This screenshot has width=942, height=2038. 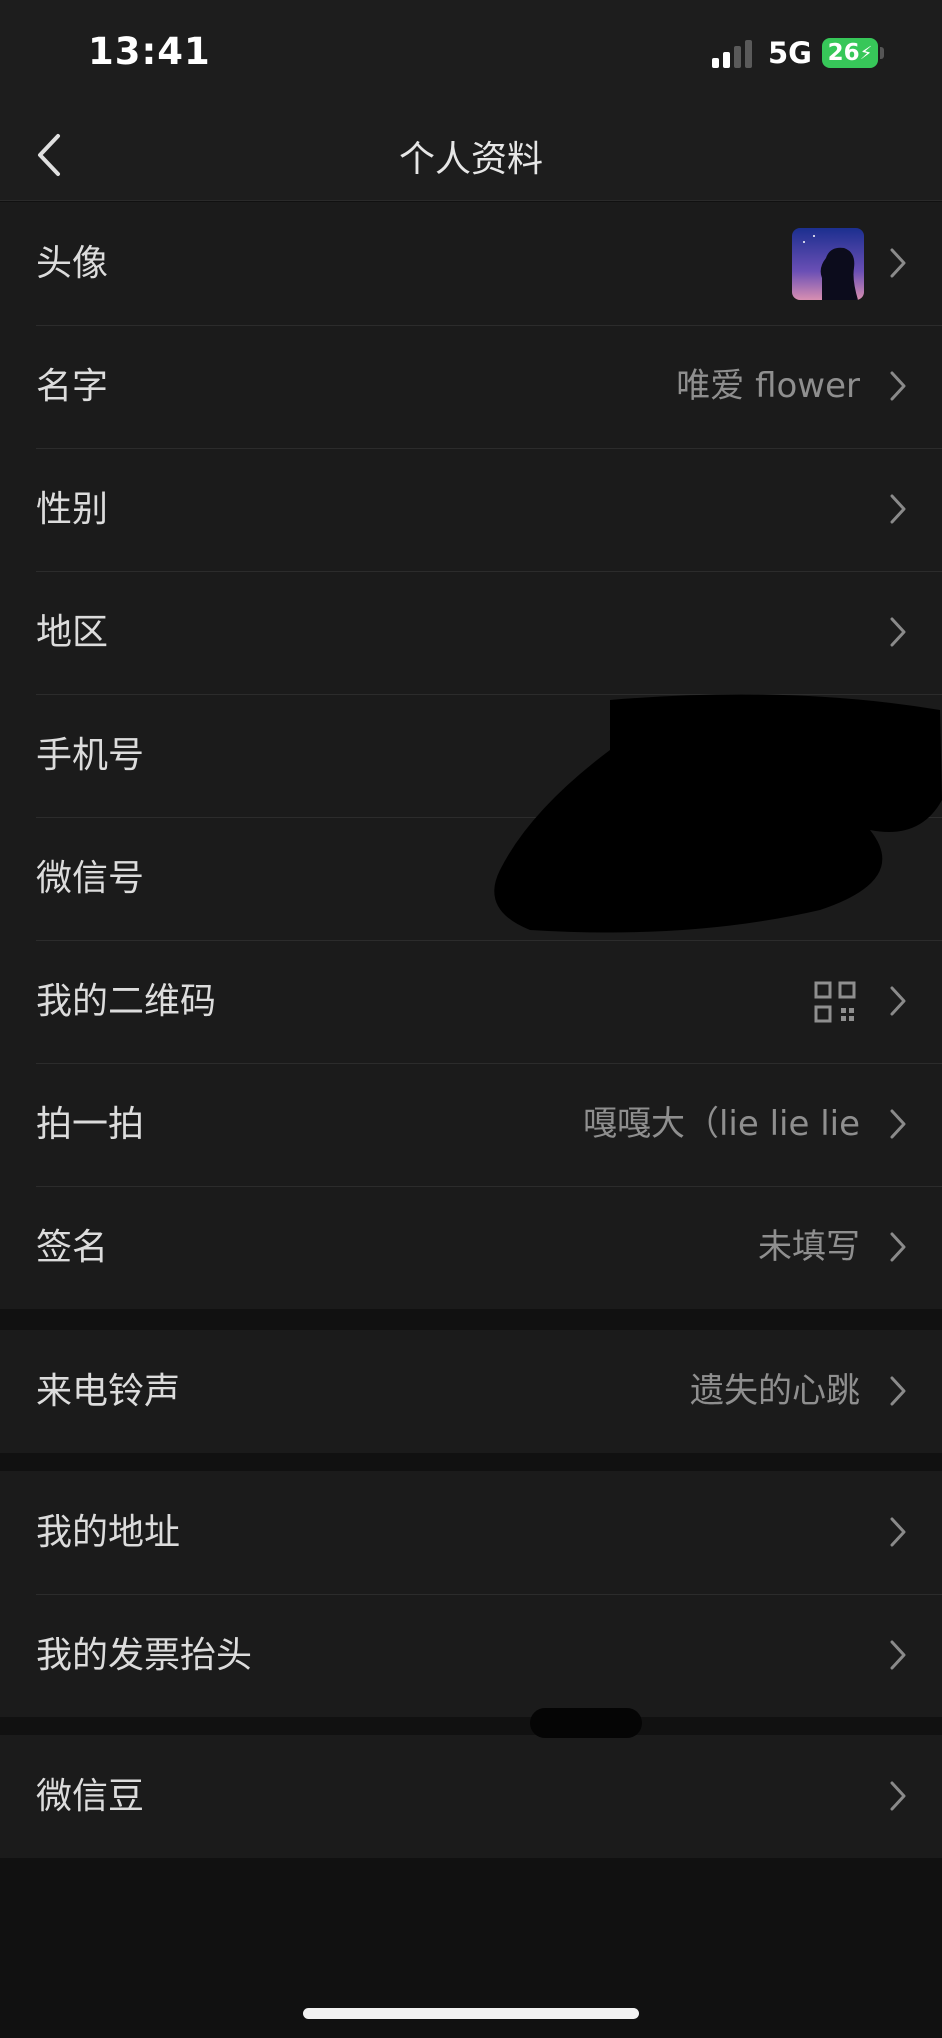 I want to click on row-label: 来电铃声, so click(x=108, y=1391).